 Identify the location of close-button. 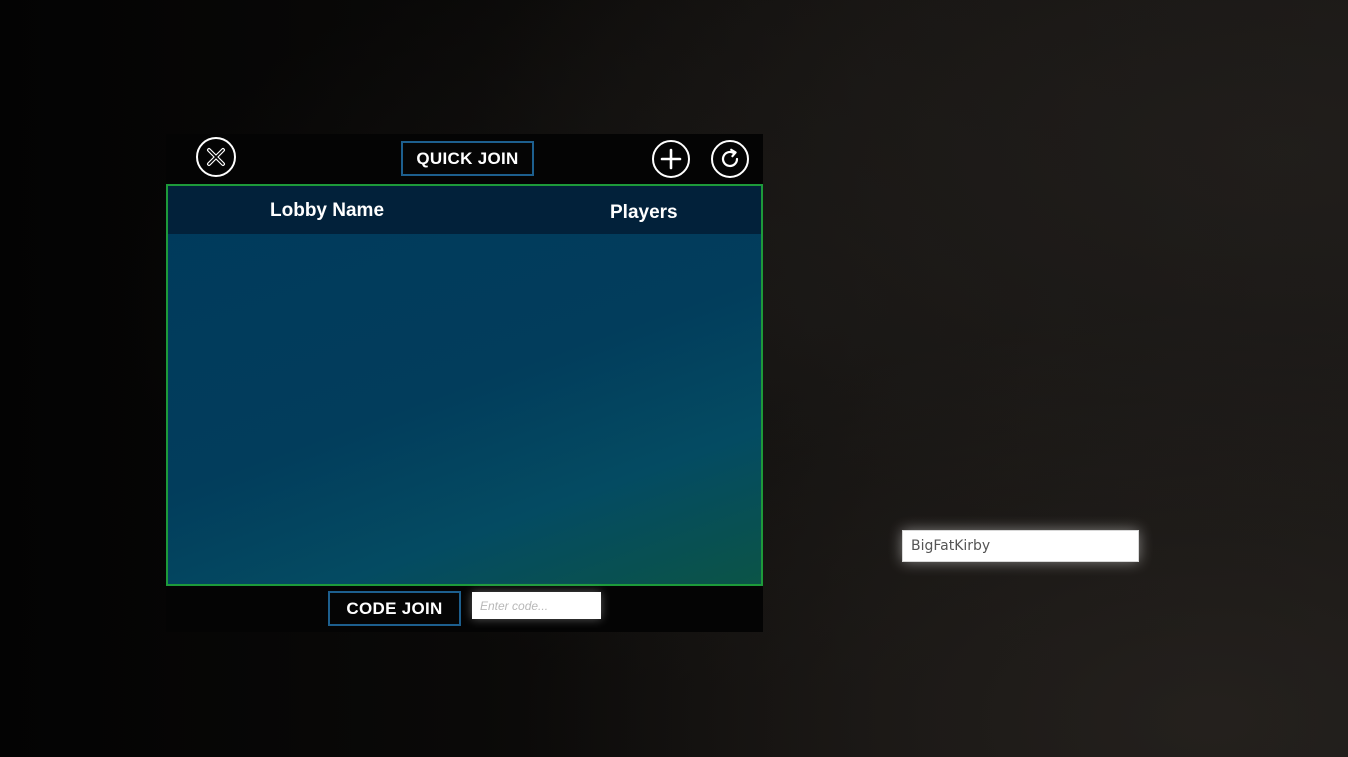
(216, 157).